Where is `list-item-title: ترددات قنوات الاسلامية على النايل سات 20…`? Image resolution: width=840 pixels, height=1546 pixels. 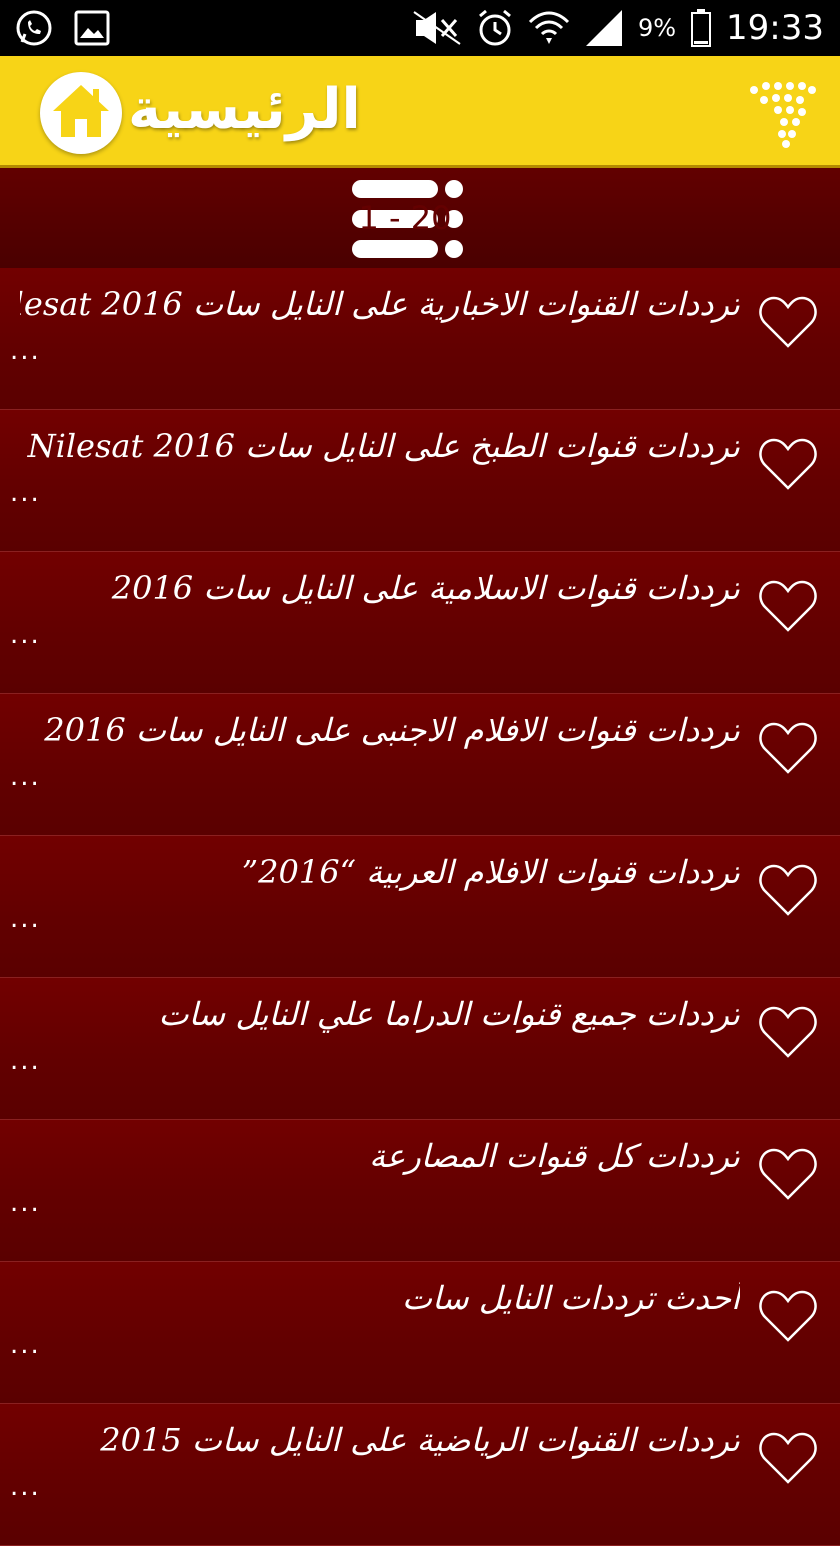
list-item-title: ترددات قنوات الاسلامية على النايل سات 20… is located at coordinates (425, 588).